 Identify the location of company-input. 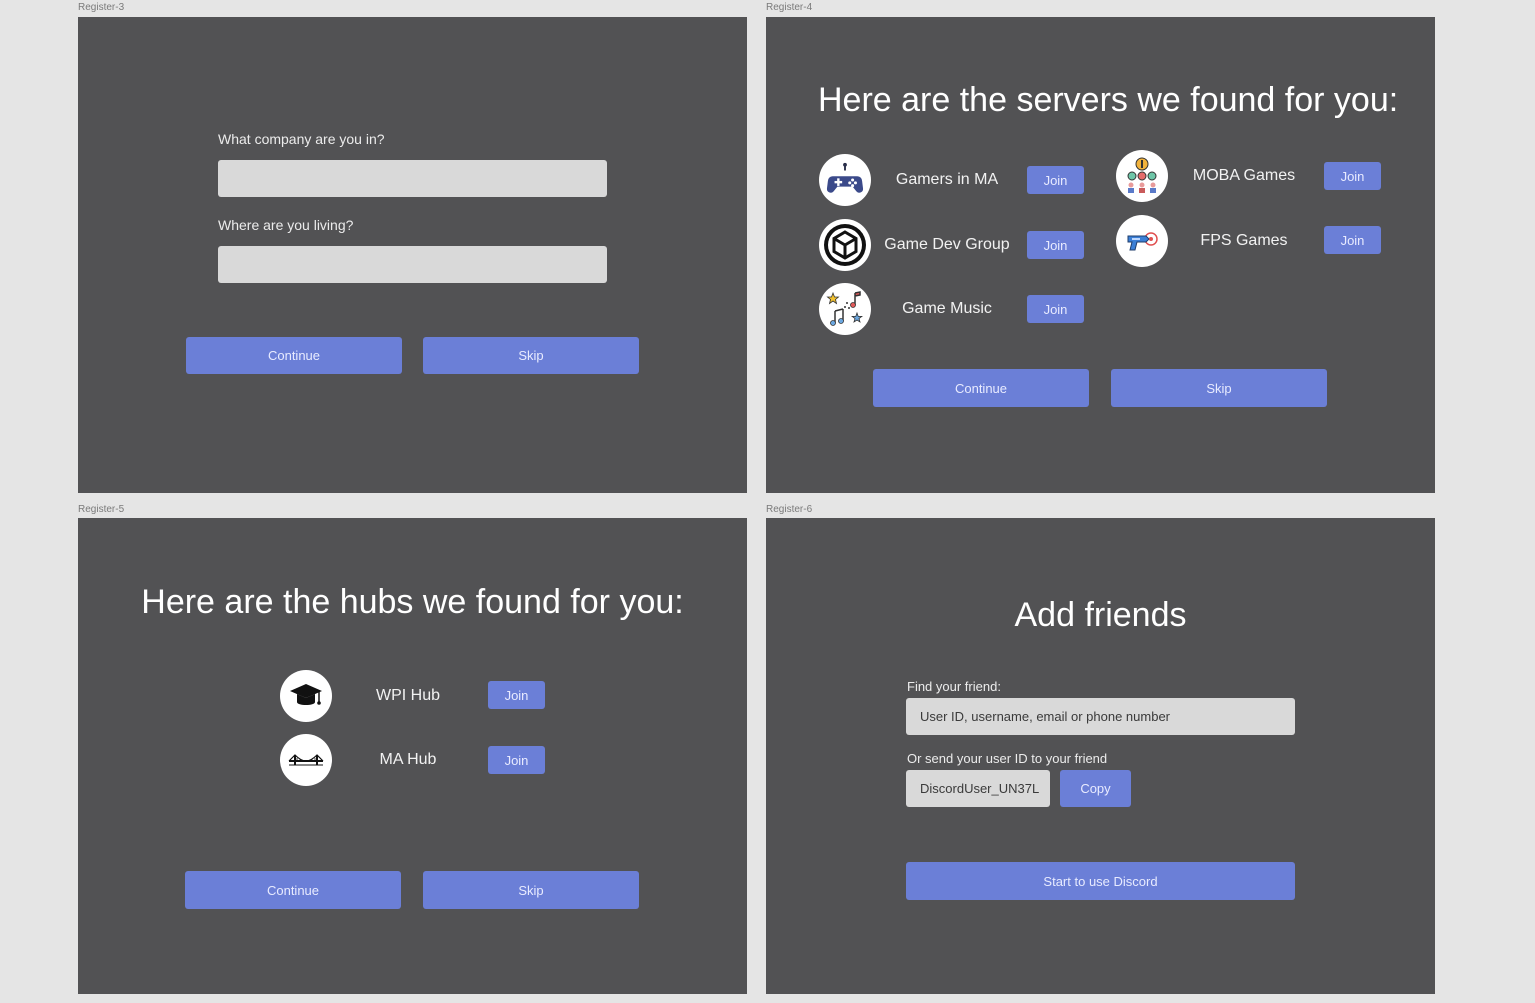
(412, 178).